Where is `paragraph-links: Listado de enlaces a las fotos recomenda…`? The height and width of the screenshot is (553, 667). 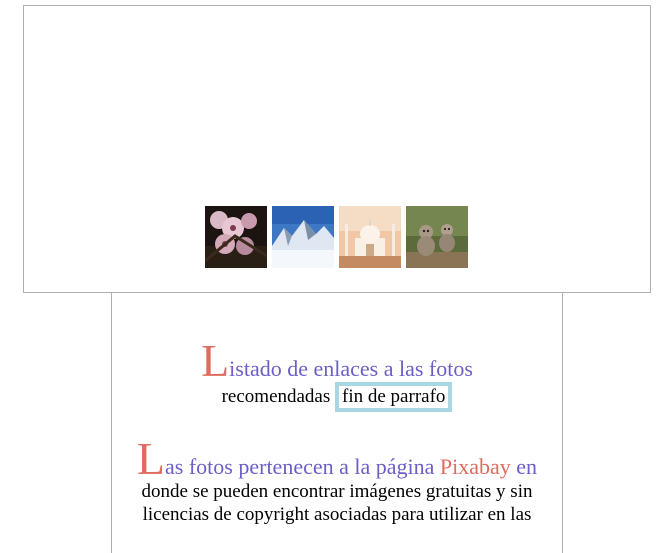
paragraph-links: Listado de enlaces a las fotos recomenda… is located at coordinates (337, 375).